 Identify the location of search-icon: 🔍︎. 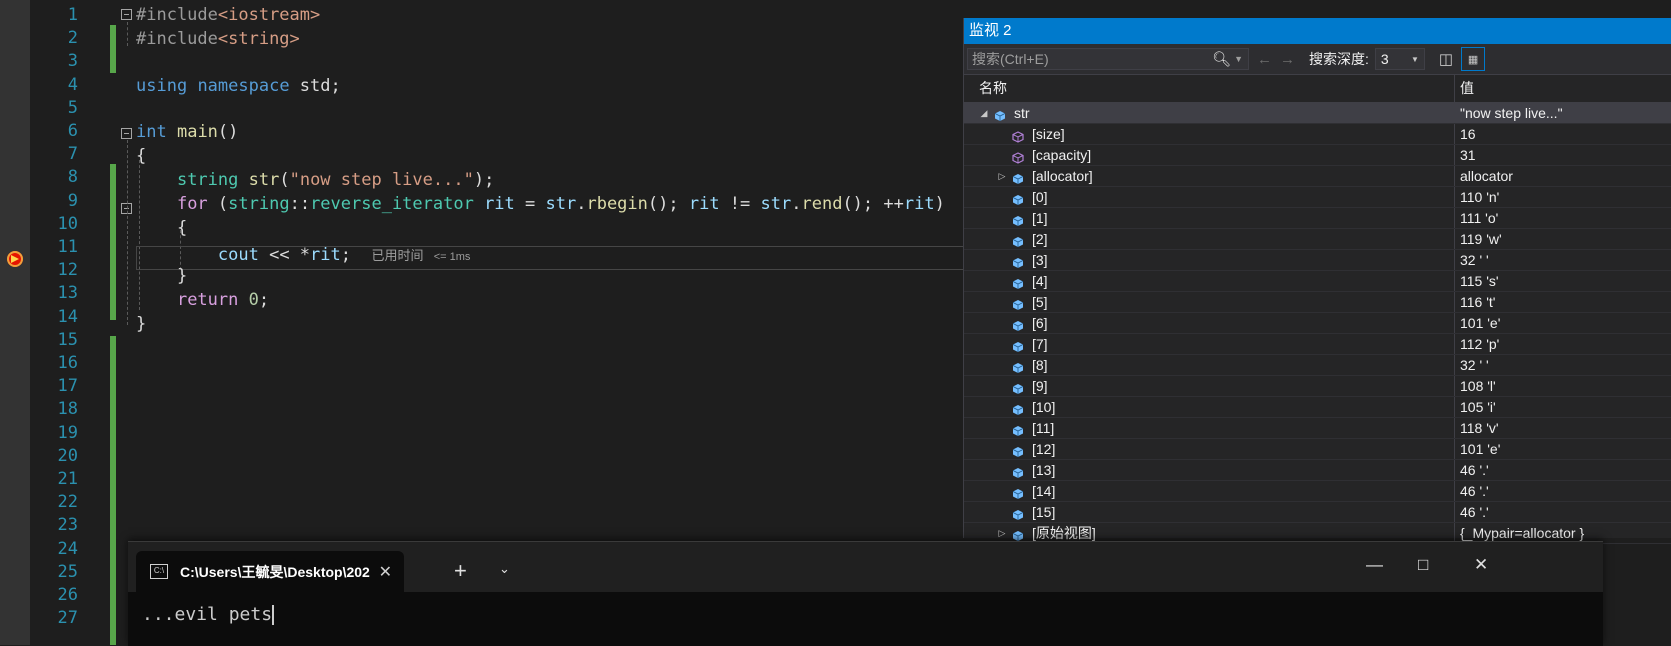
(1221, 59).